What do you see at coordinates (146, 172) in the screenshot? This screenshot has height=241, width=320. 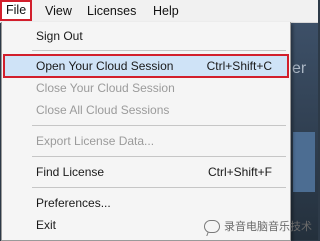 I see `menu-item-find-license: Find License Ctrl+Shift+F` at bounding box center [146, 172].